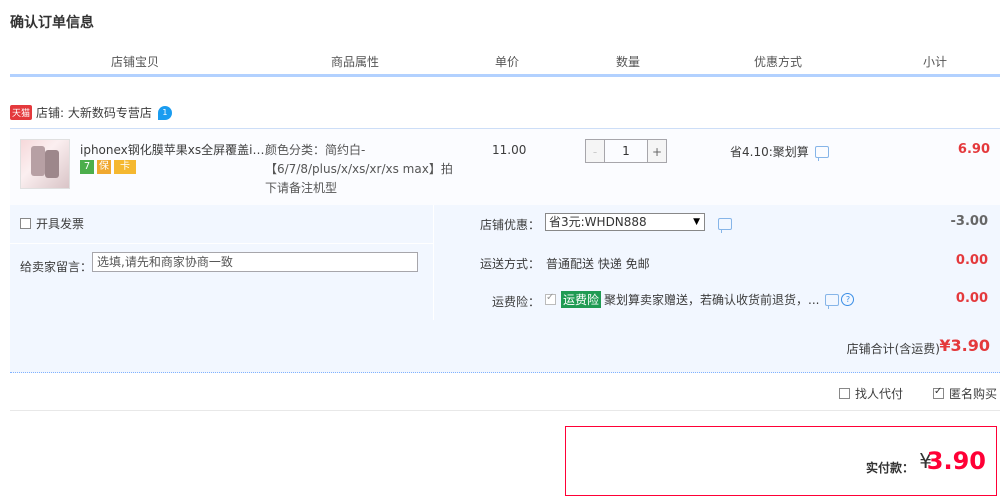  I want to click on column-header-discount: 优惠方式, so click(777, 62).